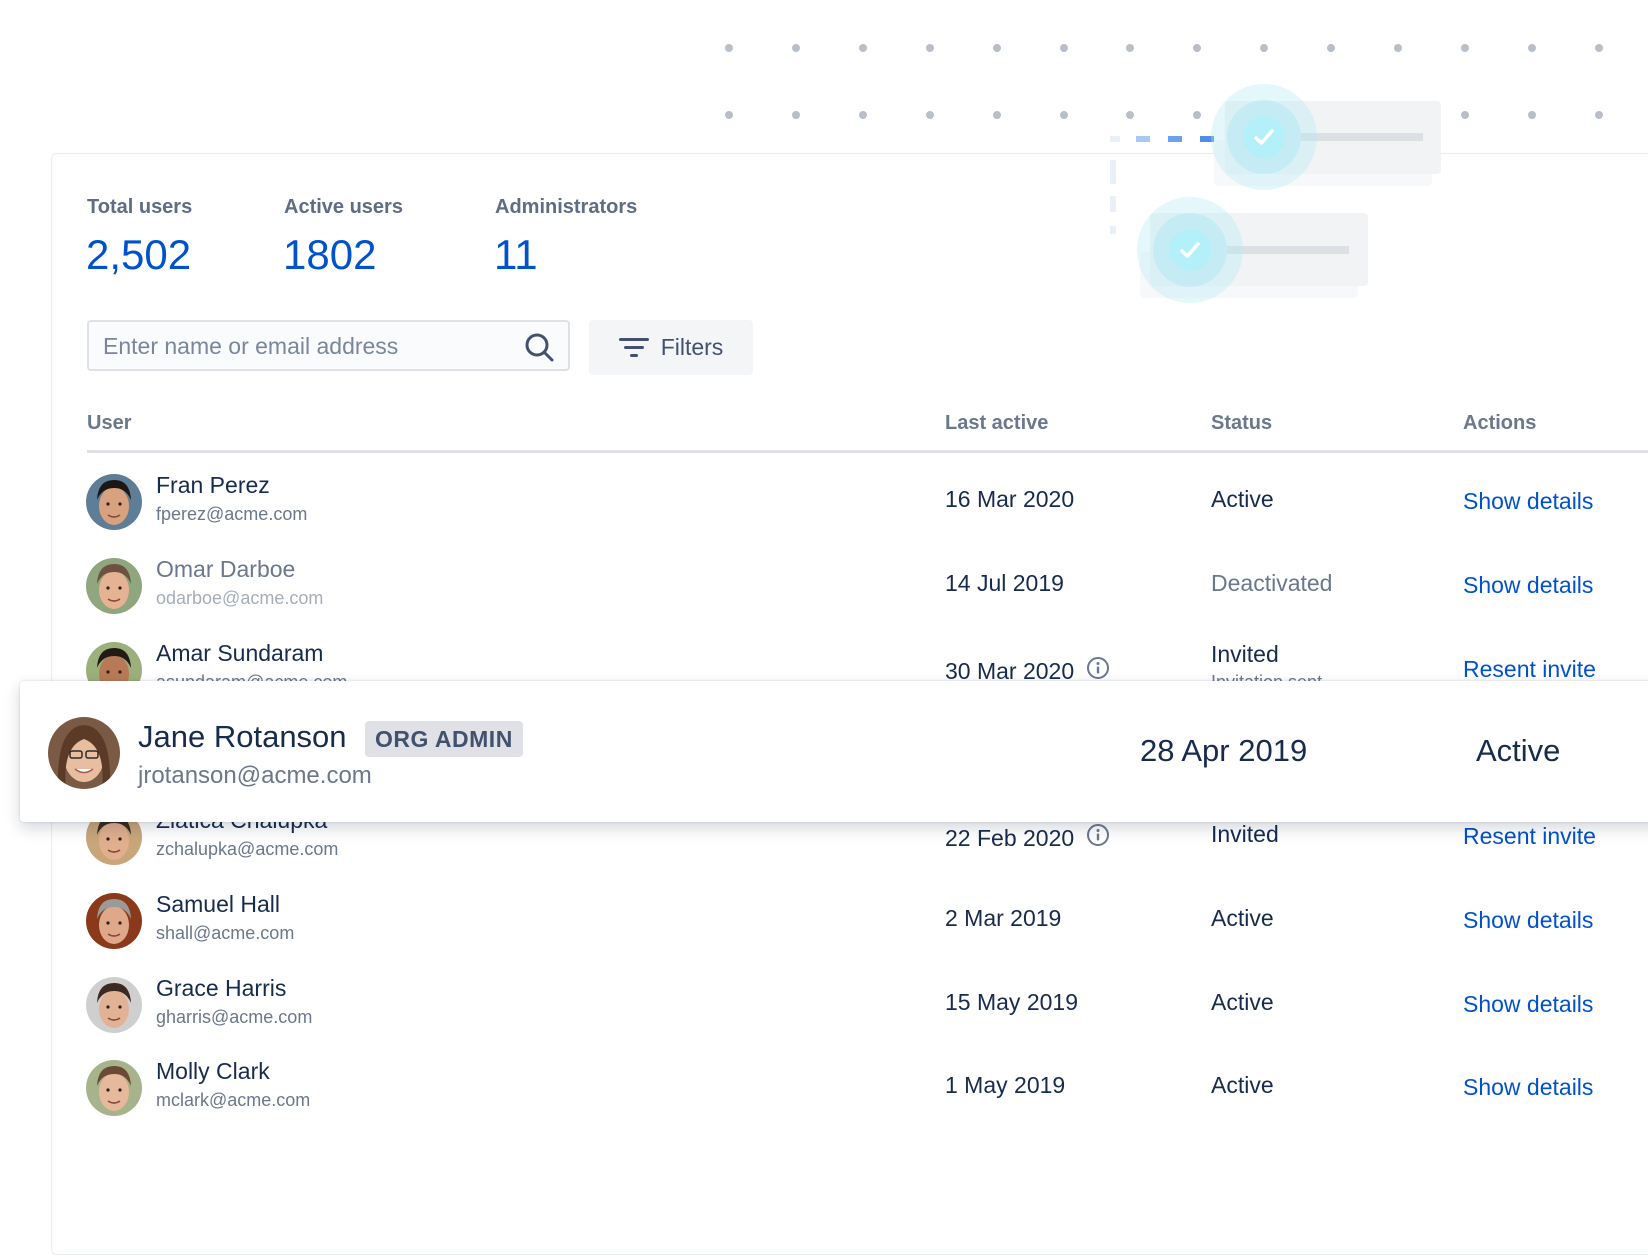 This screenshot has height=1255, width=1648. What do you see at coordinates (234, 1017) in the screenshot?
I see `user-email: gharris@acme.com` at bounding box center [234, 1017].